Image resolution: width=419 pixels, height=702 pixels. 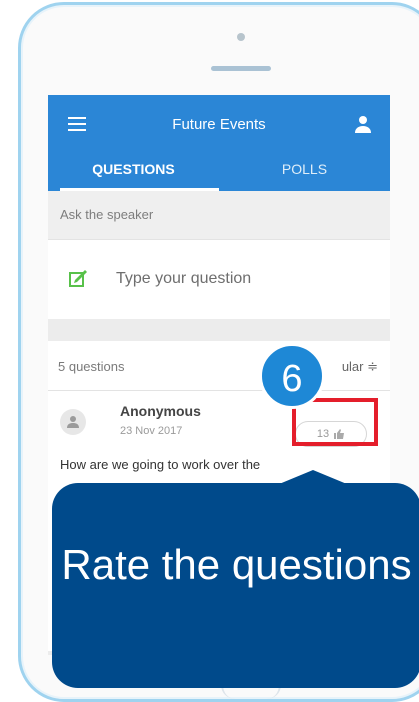 I want to click on question-placeholder: Type your question, so click(x=184, y=278).